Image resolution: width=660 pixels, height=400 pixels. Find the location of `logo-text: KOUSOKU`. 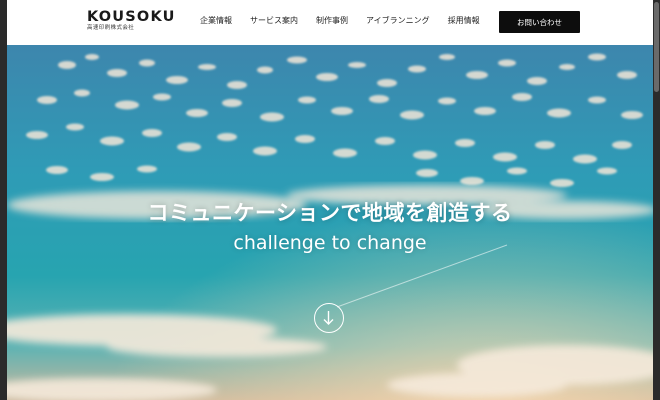

logo-text: KOUSOKU is located at coordinates (131, 17).